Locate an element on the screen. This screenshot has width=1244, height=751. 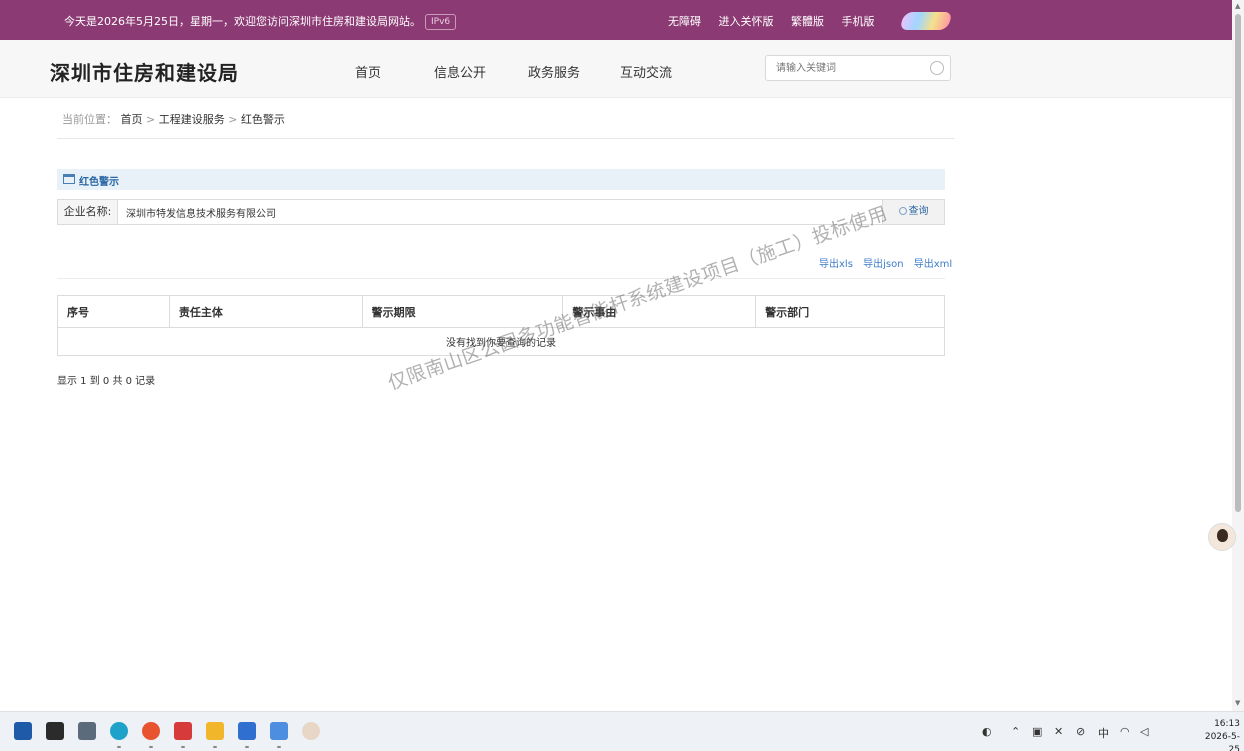
company-name-input is located at coordinates (496, 212).